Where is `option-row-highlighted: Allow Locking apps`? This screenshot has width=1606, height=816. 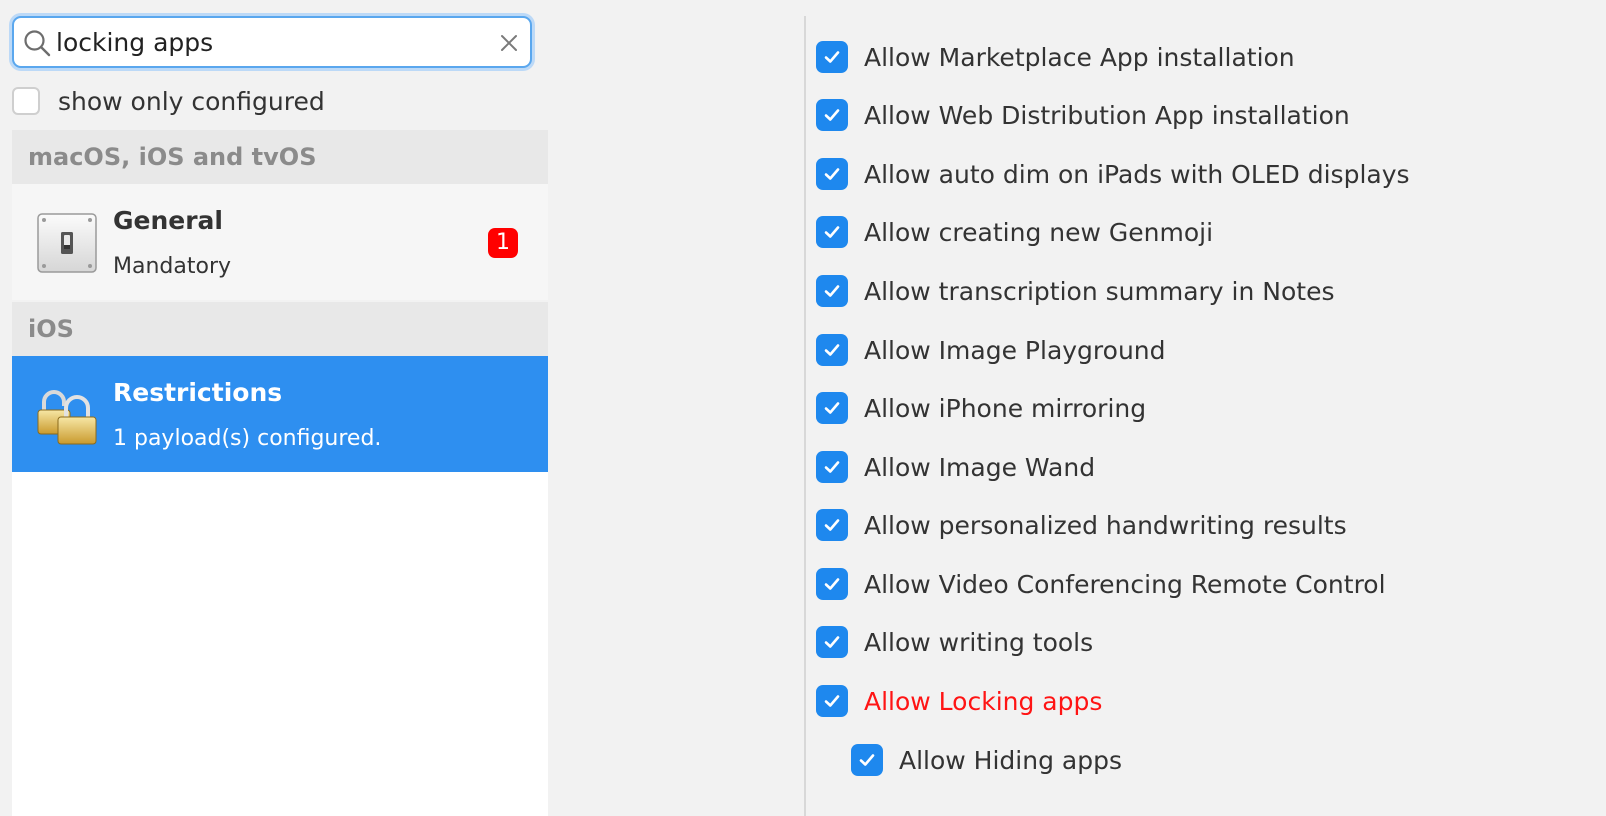 option-row-highlighted: Allow Locking apps is located at coordinates (959, 701).